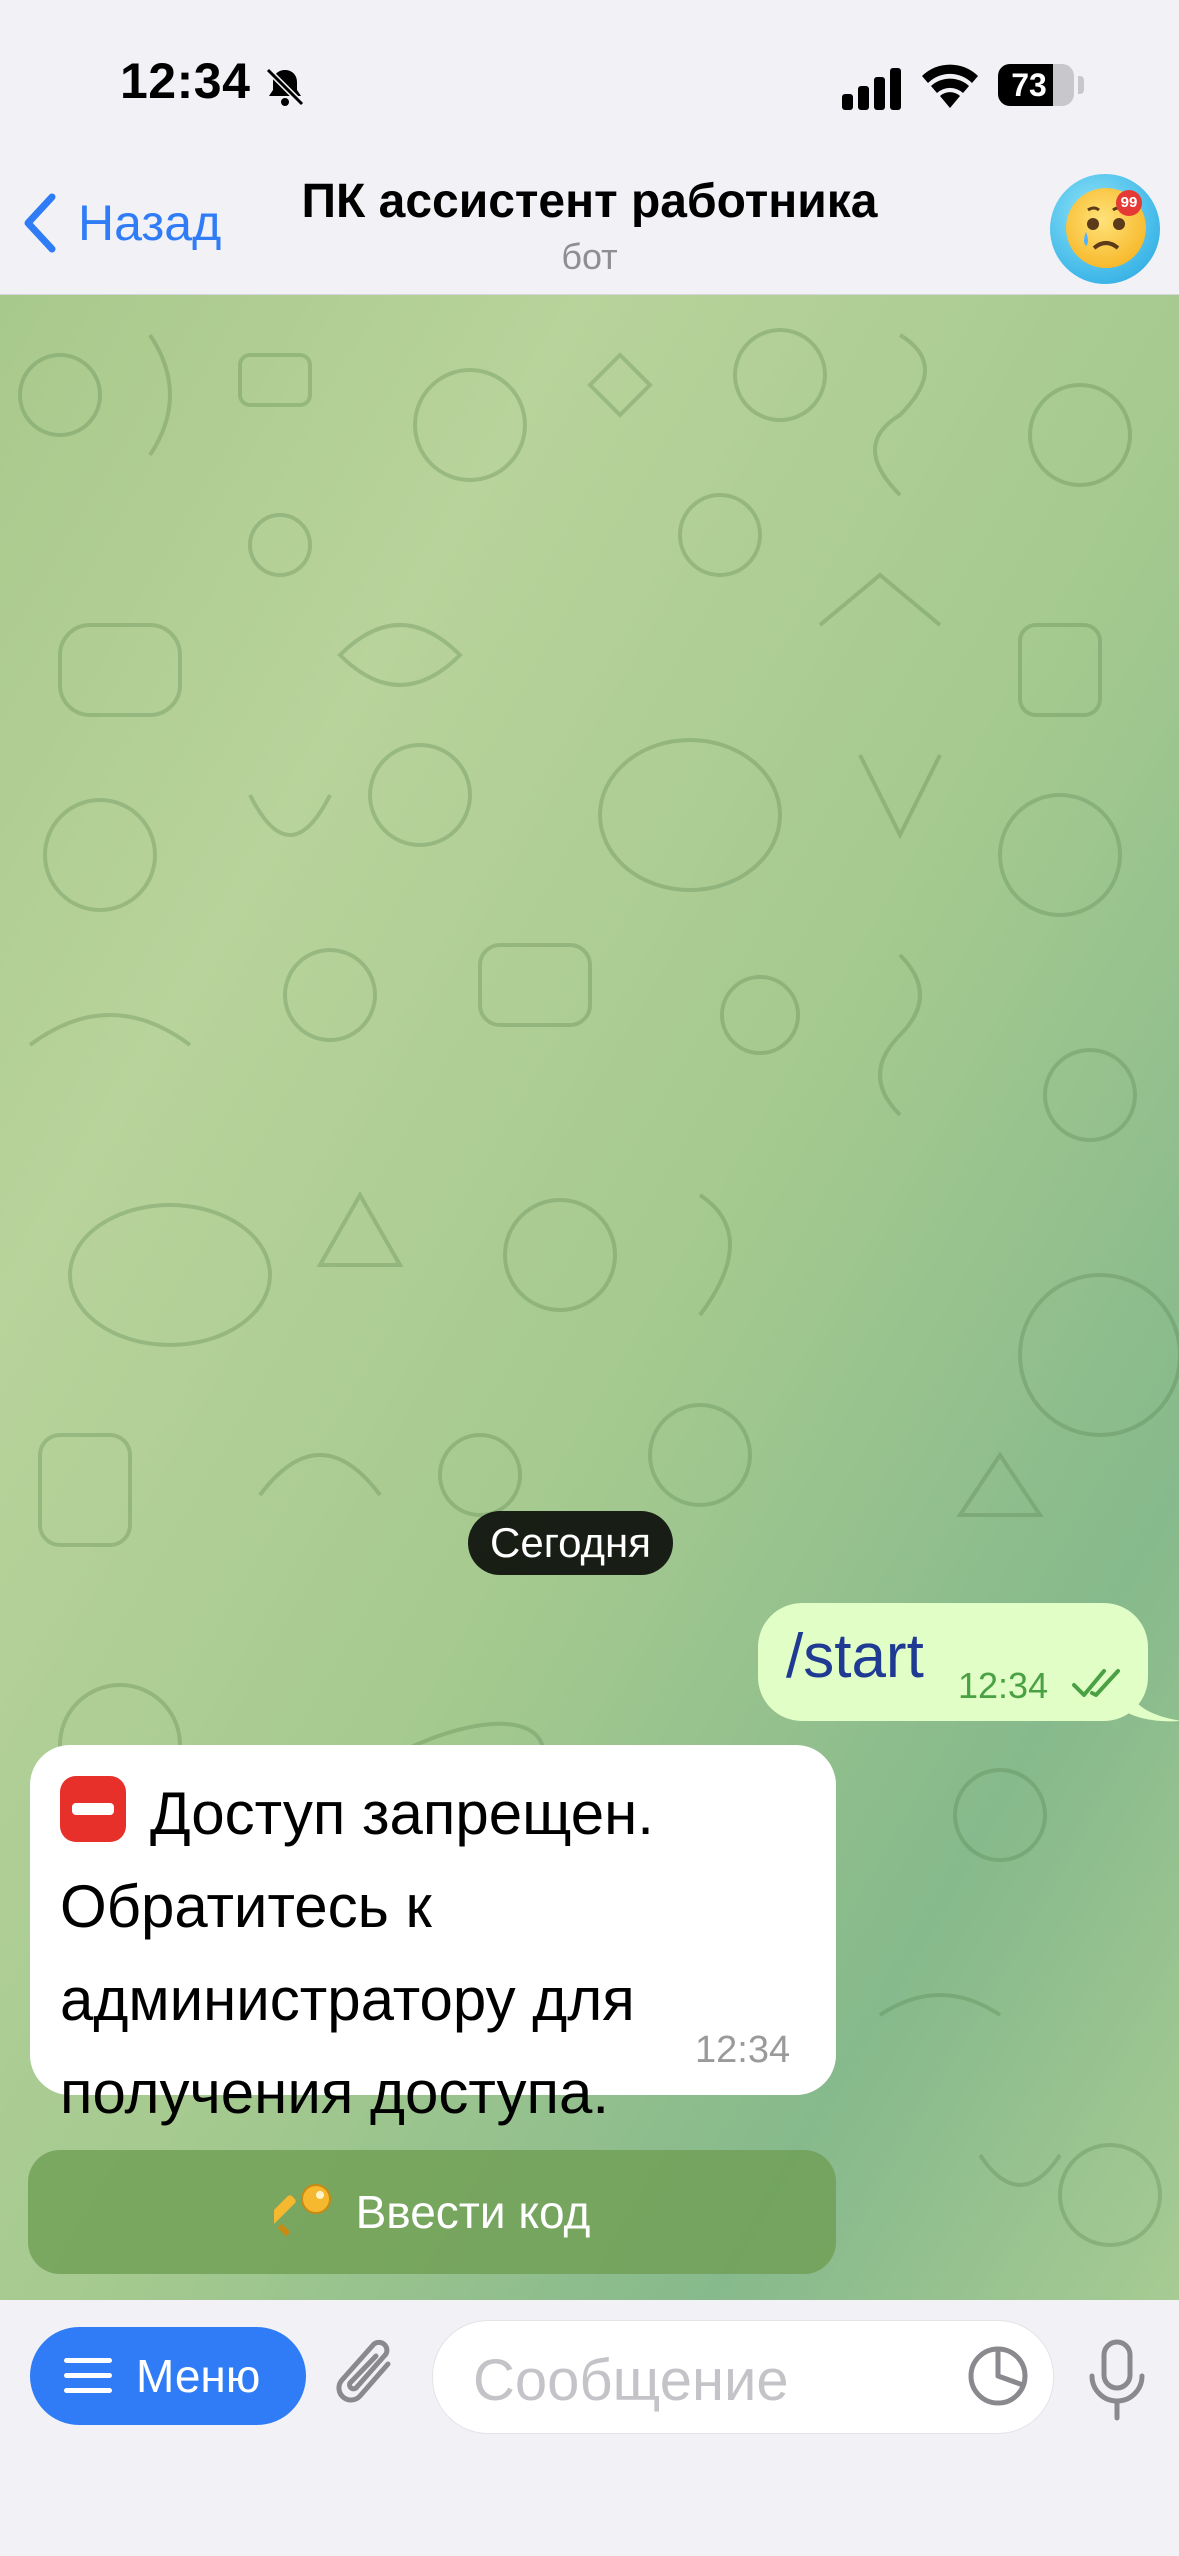 The height and width of the screenshot is (2556, 1179). What do you see at coordinates (855, 1656) in the screenshot?
I see `message-text: /start` at bounding box center [855, 1656].